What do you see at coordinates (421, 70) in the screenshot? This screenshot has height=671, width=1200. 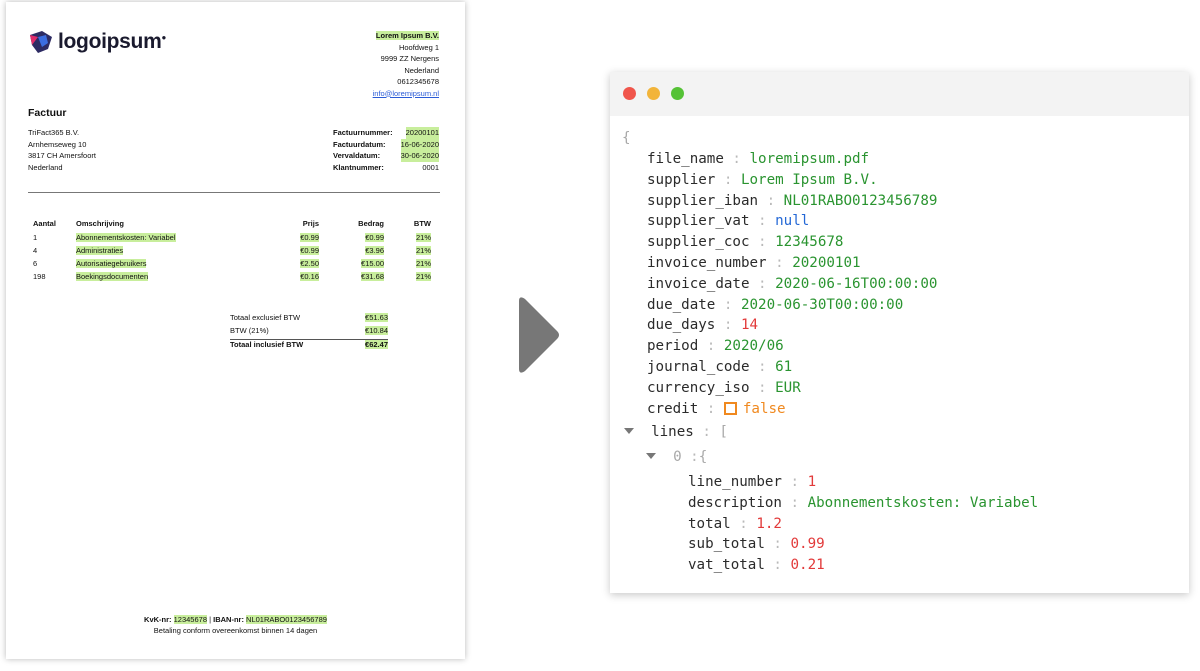 I see `supplier-country: Nederland` at bounding box center [421, 70].